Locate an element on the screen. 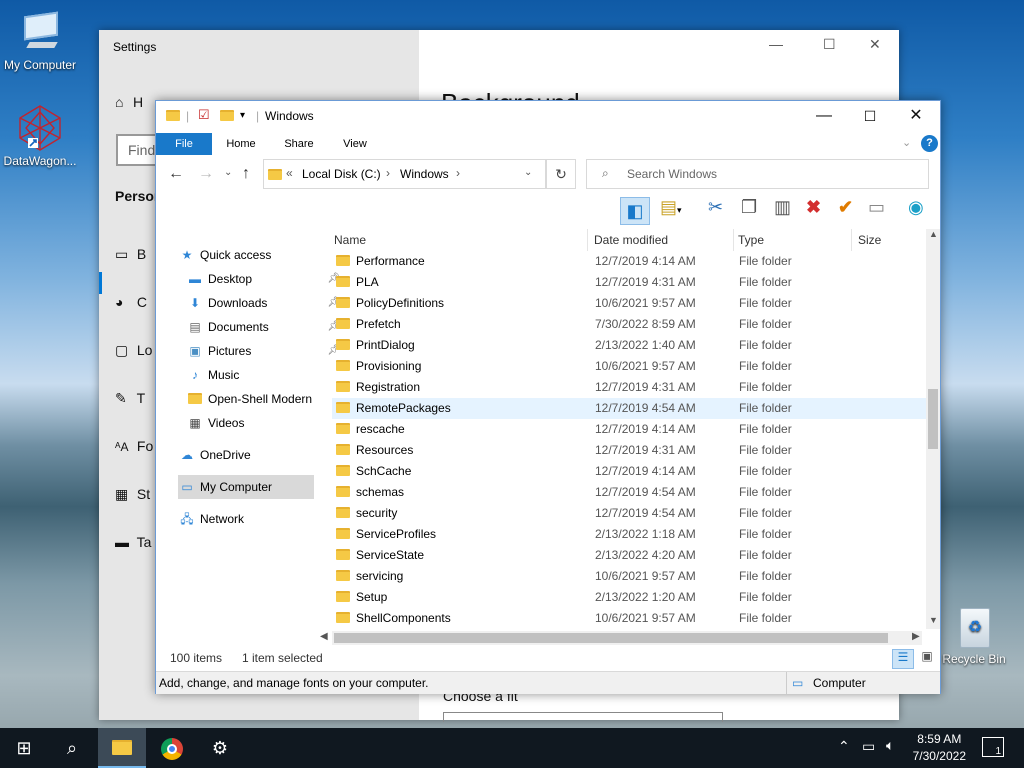 The height and width of the screenshot is (768, 1024). table-row: PLA 12/7/2019 4:31 AM File folder is located at coordinates (629, 282).